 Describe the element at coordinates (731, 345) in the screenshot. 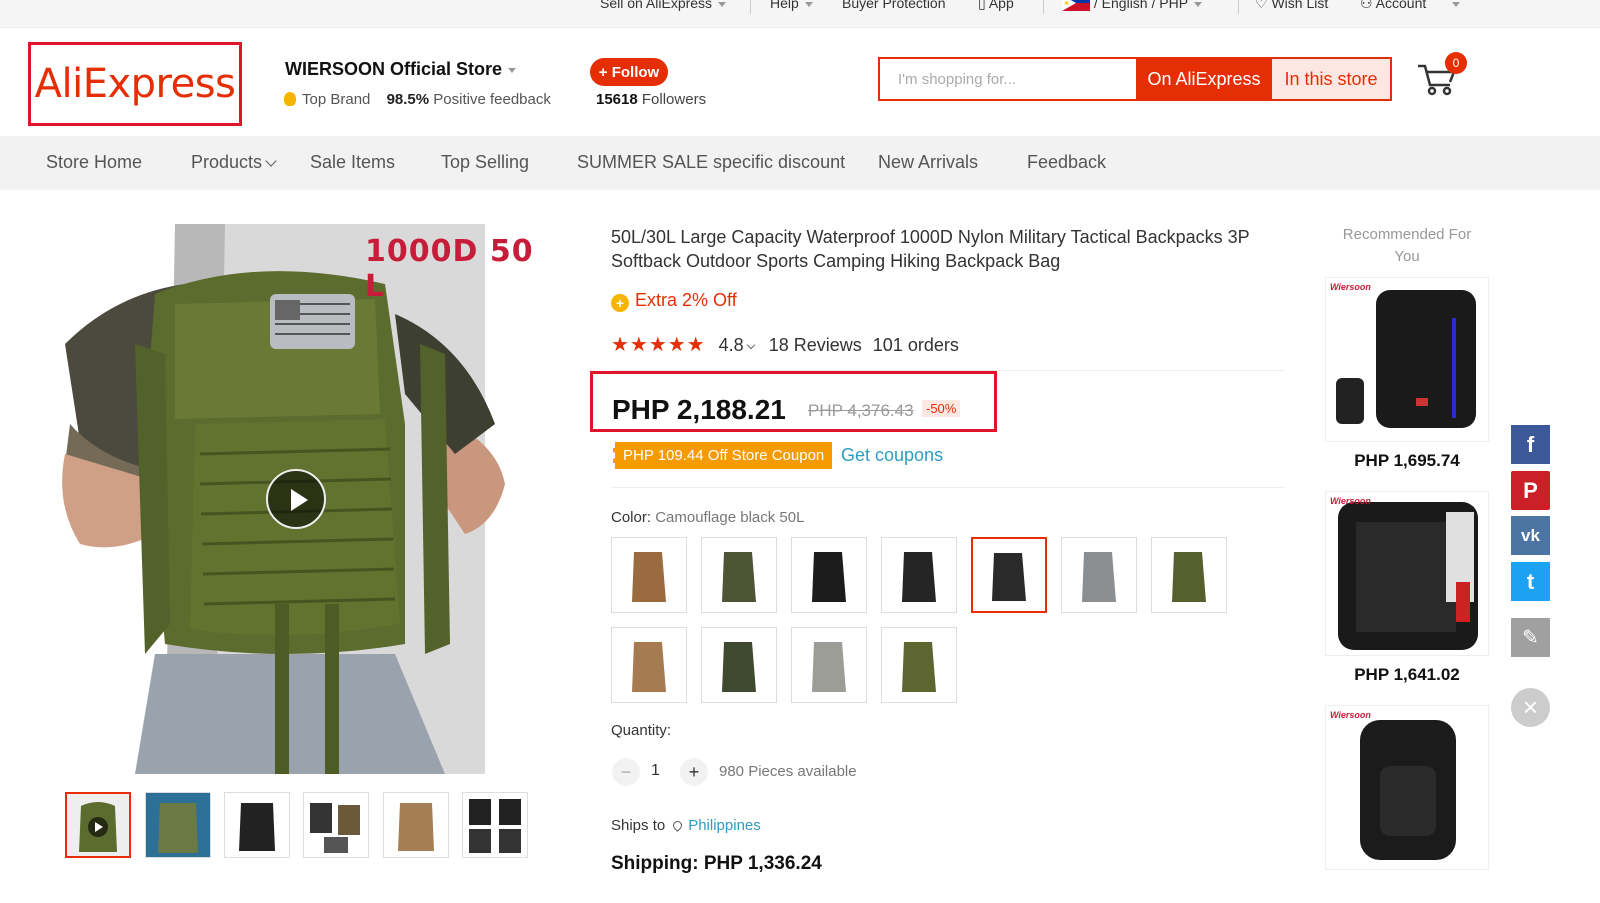

I see `rating-value: 4.8` at that location.